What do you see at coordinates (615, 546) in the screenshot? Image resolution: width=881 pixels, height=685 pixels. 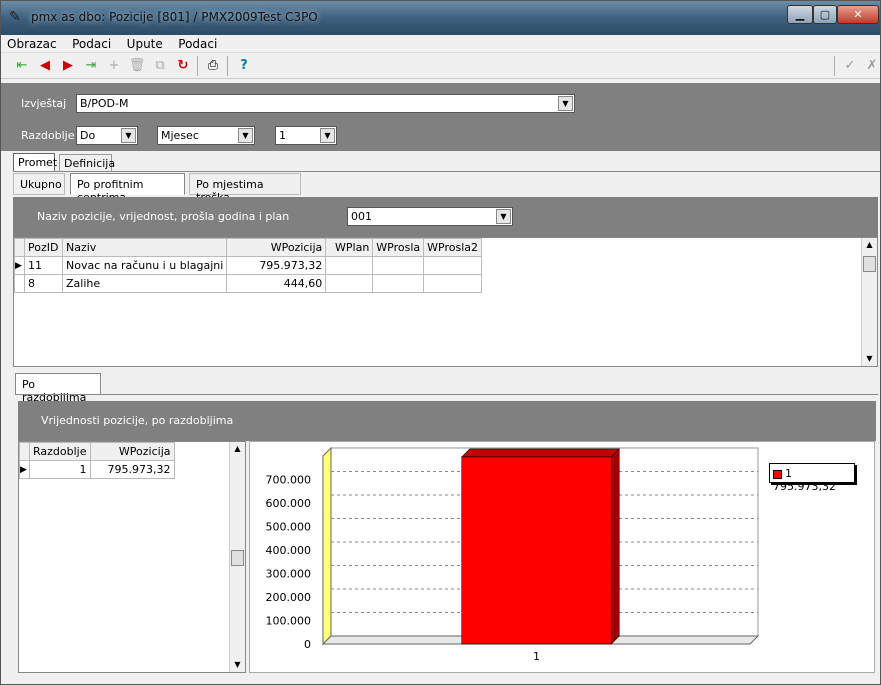 I see `bar-side` at bounding box center [615, 546].